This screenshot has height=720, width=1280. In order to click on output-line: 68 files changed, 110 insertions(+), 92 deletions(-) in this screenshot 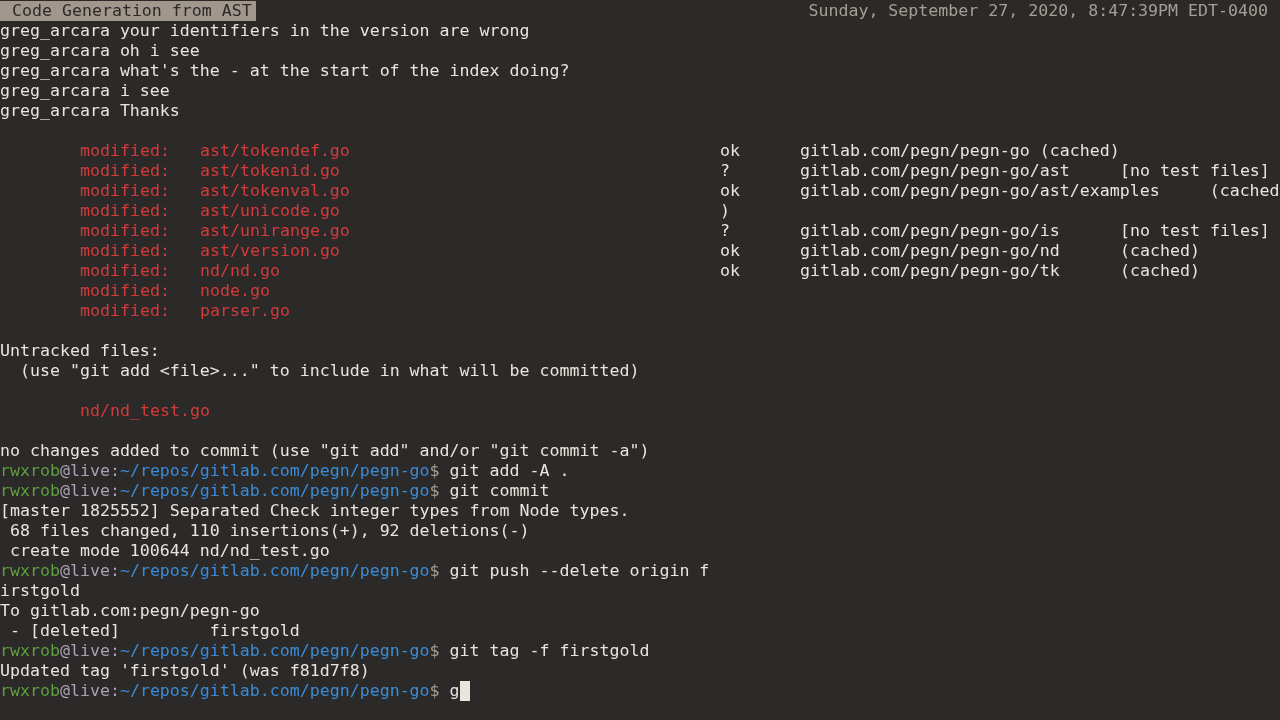, I will do `click(269, 531)`.